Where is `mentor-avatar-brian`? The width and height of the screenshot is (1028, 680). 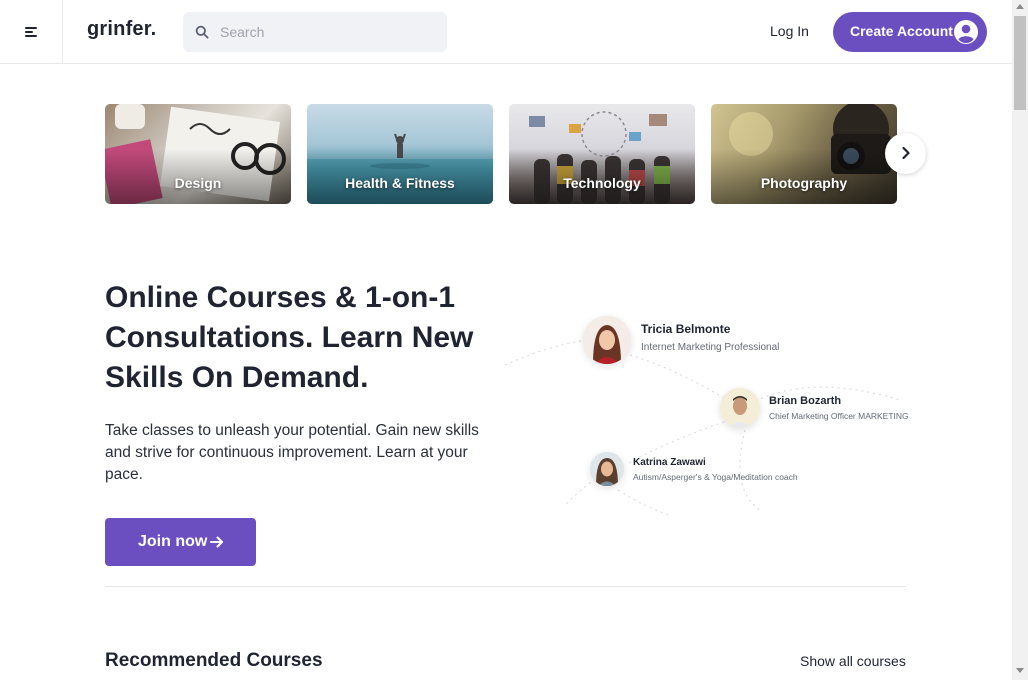
mentor-avatar-brian is located at coordinates (740, 408).